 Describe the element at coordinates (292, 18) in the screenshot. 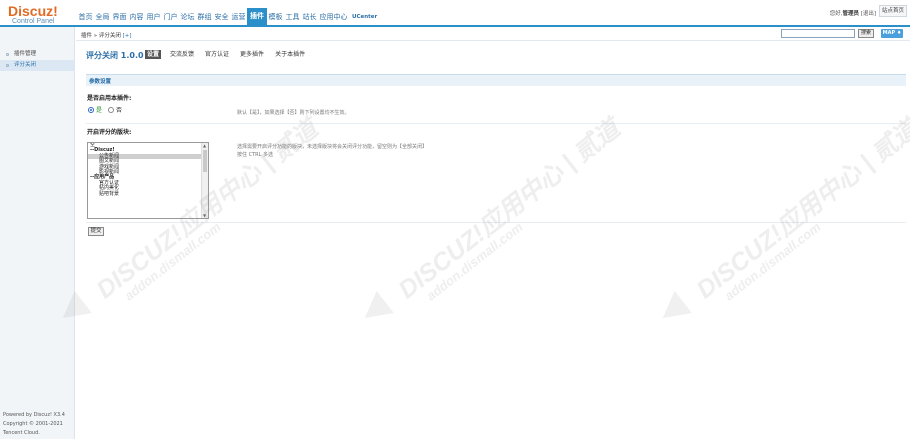

I see `nav-item: 工具` at that location.